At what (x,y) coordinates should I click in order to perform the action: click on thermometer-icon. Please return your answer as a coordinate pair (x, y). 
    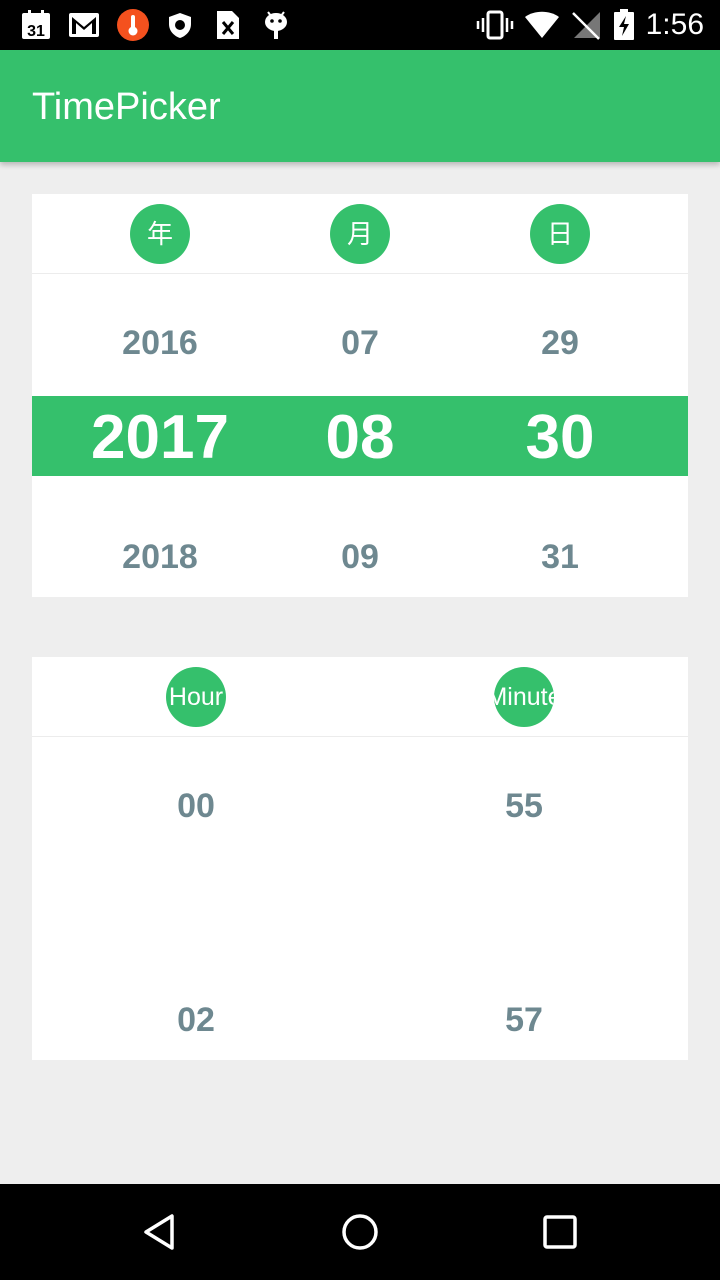
    Looking at the image, I should click on (133, 25).